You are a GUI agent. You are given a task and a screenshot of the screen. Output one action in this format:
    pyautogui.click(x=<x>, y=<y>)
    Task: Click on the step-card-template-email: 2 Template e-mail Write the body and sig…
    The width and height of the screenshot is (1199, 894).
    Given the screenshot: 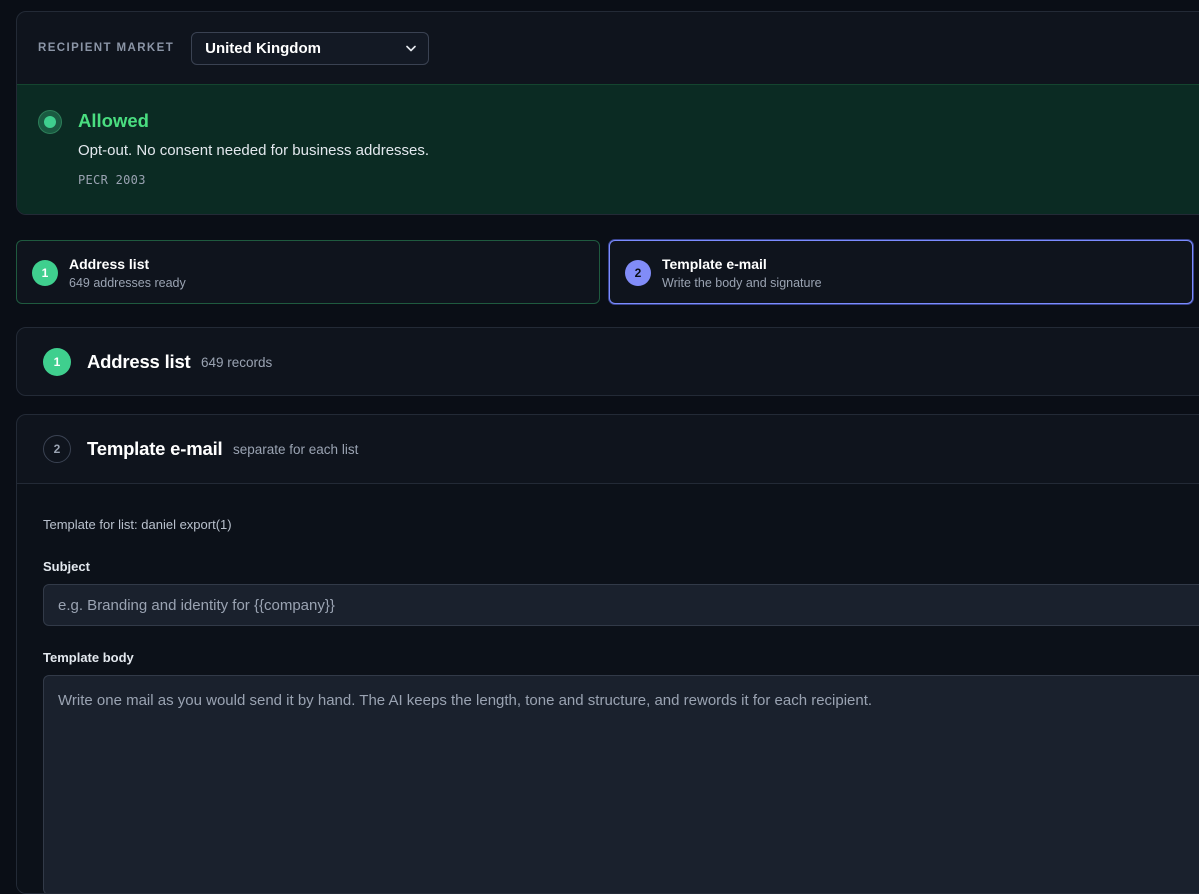 What is the action you would take?
    pyautogui.click(x=901, y=272)
    